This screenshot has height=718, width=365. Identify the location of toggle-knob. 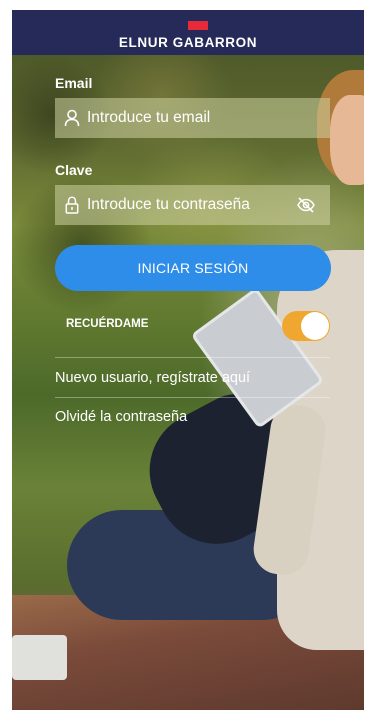
(315, 326).